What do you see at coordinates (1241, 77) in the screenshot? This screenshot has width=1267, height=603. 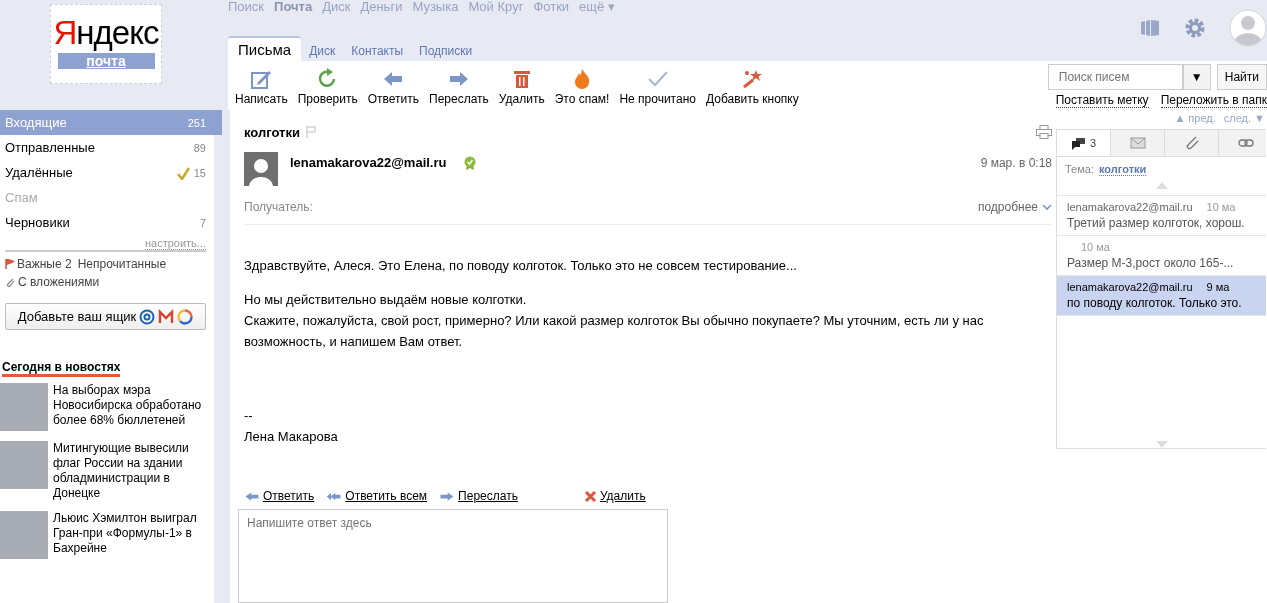 I see `search-button: Найти` at bounding box center [1241, 77].